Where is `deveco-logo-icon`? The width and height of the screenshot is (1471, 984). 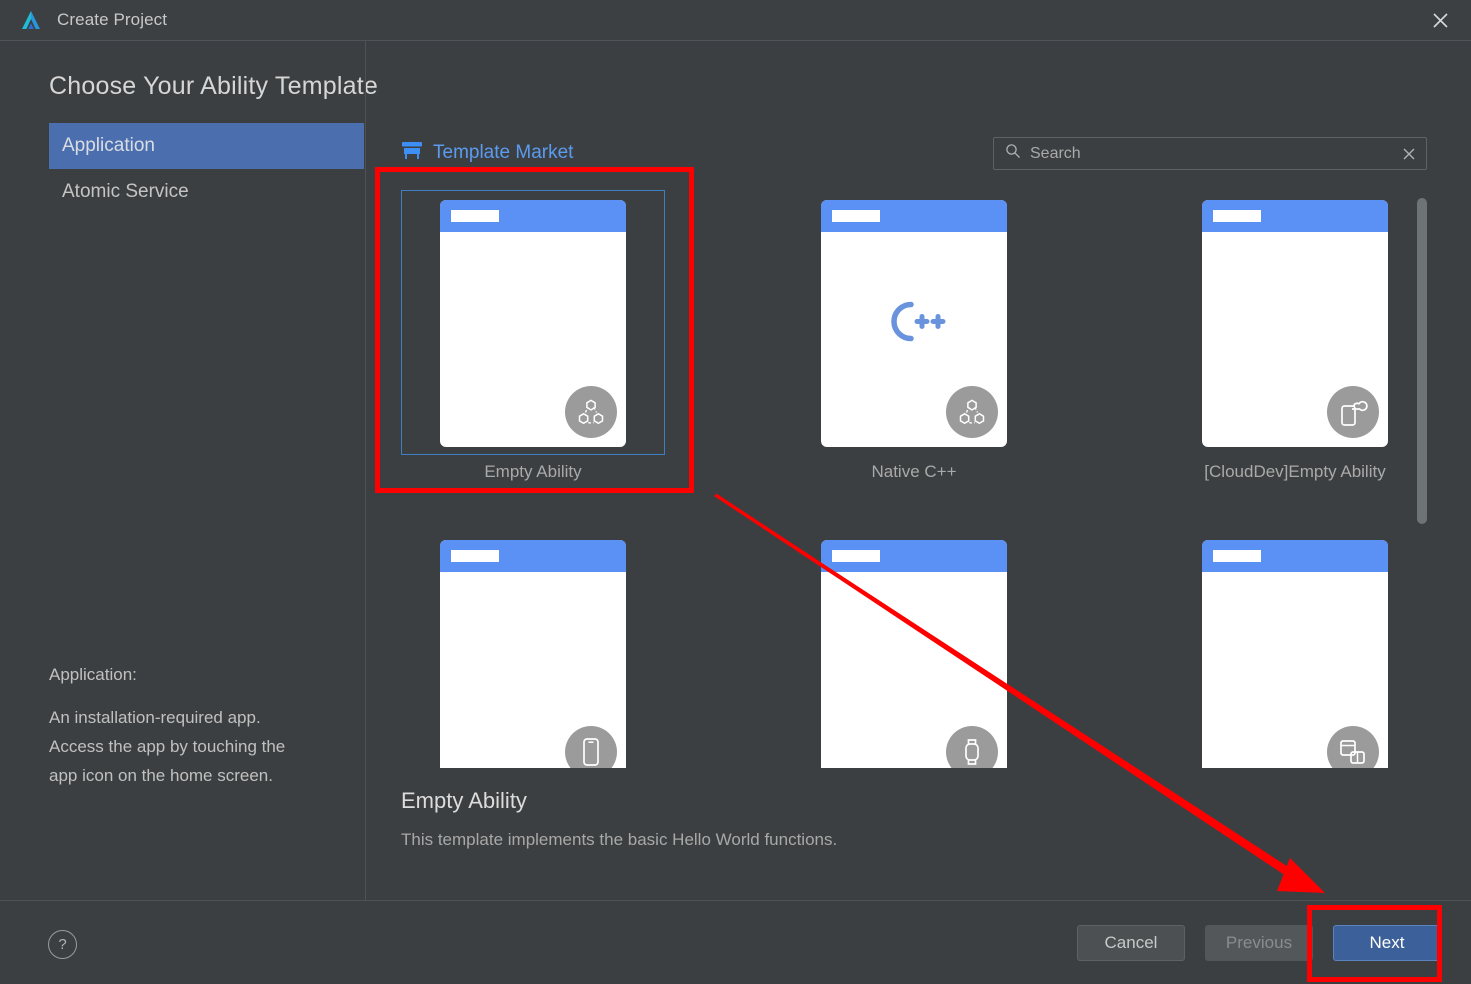
deveco-logo-icon is located at coordinates (31, 21).